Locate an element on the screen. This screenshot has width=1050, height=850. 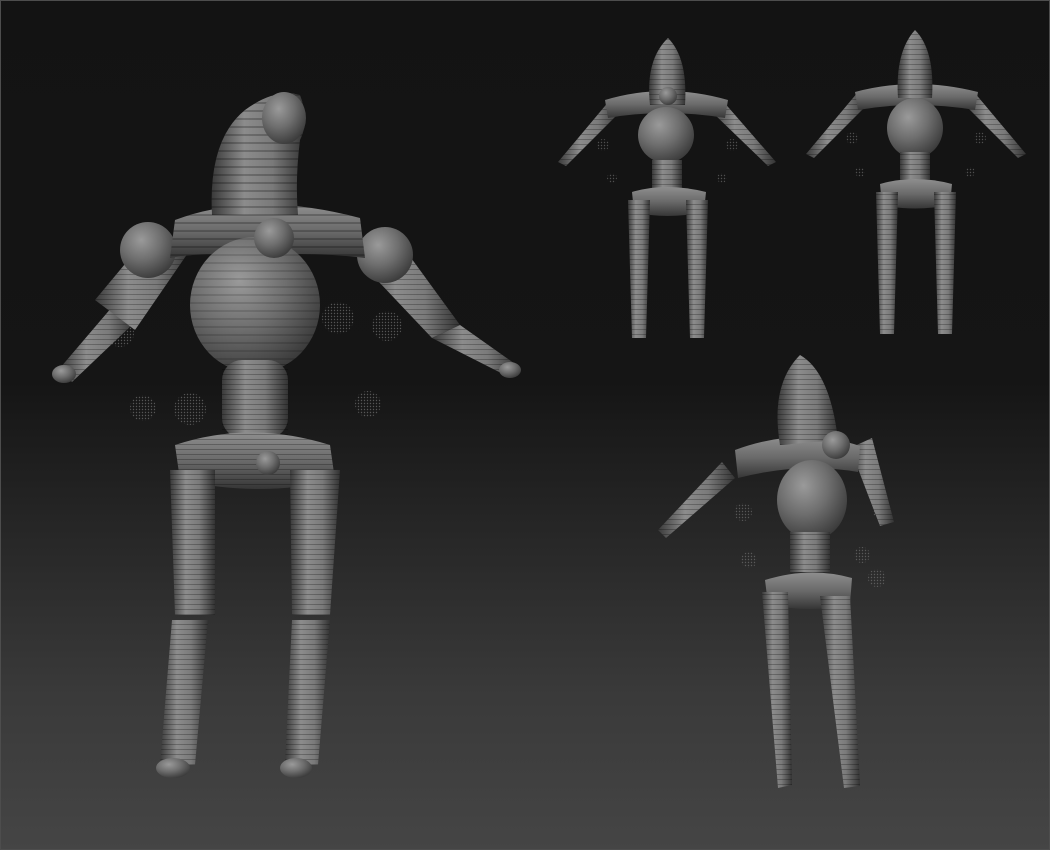
head is located at coordinates (258, 153).